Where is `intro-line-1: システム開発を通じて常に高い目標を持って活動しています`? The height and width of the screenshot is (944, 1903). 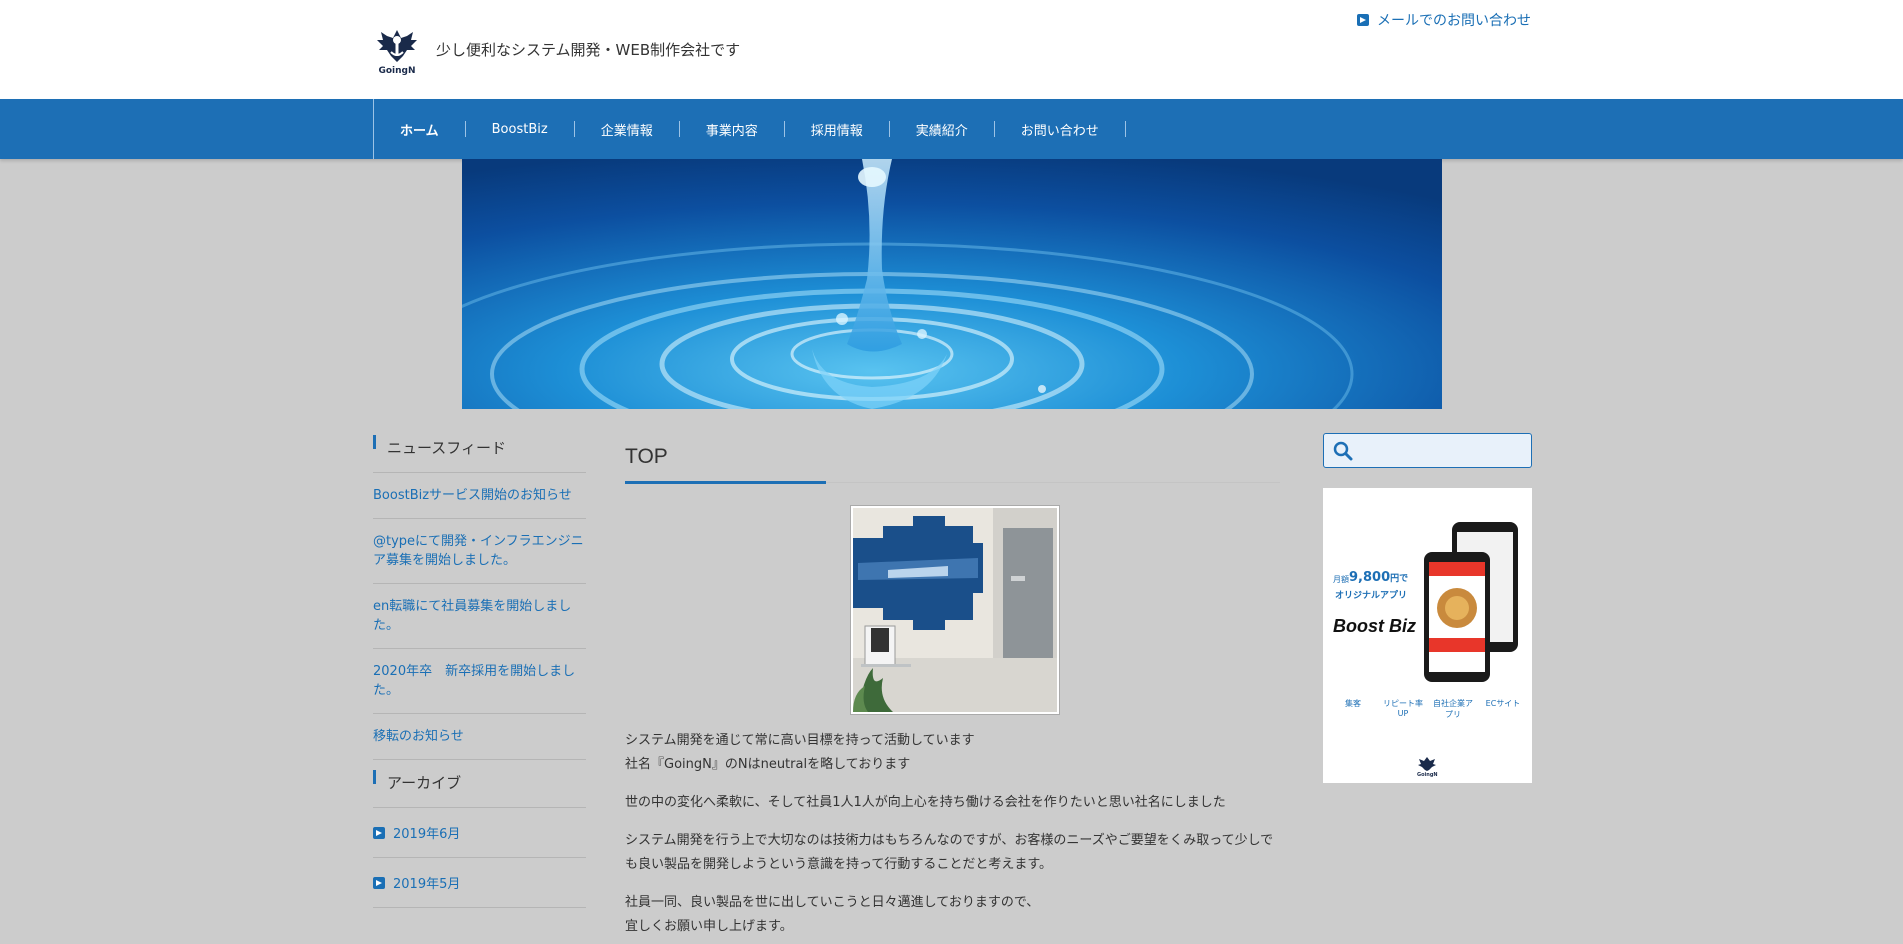
intro-line-1: システム開発を通じて常に高い目標を持って活動しています is located at coordinates (800, 740).